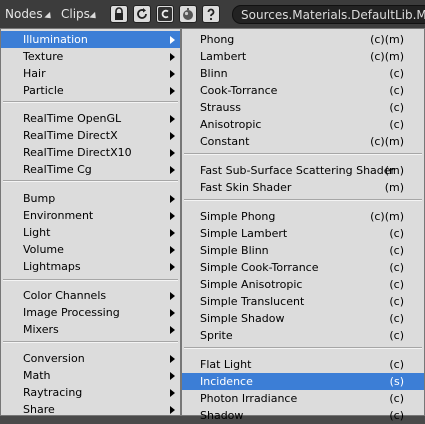  Describe the element at coordinates (52, 266) in the screenshot. I see `menu-item-label: Lightmaps` at that location.